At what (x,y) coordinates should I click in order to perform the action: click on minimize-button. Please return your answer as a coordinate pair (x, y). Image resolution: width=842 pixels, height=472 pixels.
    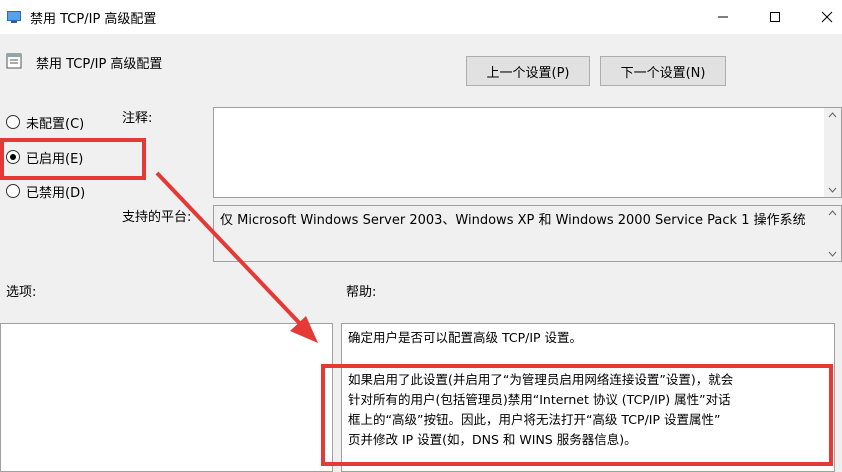
    Looking at the image, I should click on (723, 17).